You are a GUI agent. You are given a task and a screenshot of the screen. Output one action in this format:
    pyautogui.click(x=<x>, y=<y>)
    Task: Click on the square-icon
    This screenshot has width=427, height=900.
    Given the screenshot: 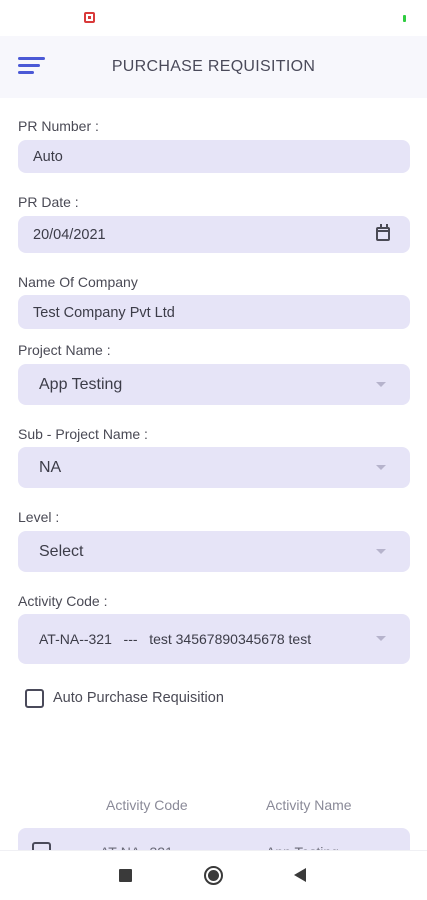 What is the action you would take?
    pyautogui.click(x=125, y=875)
    